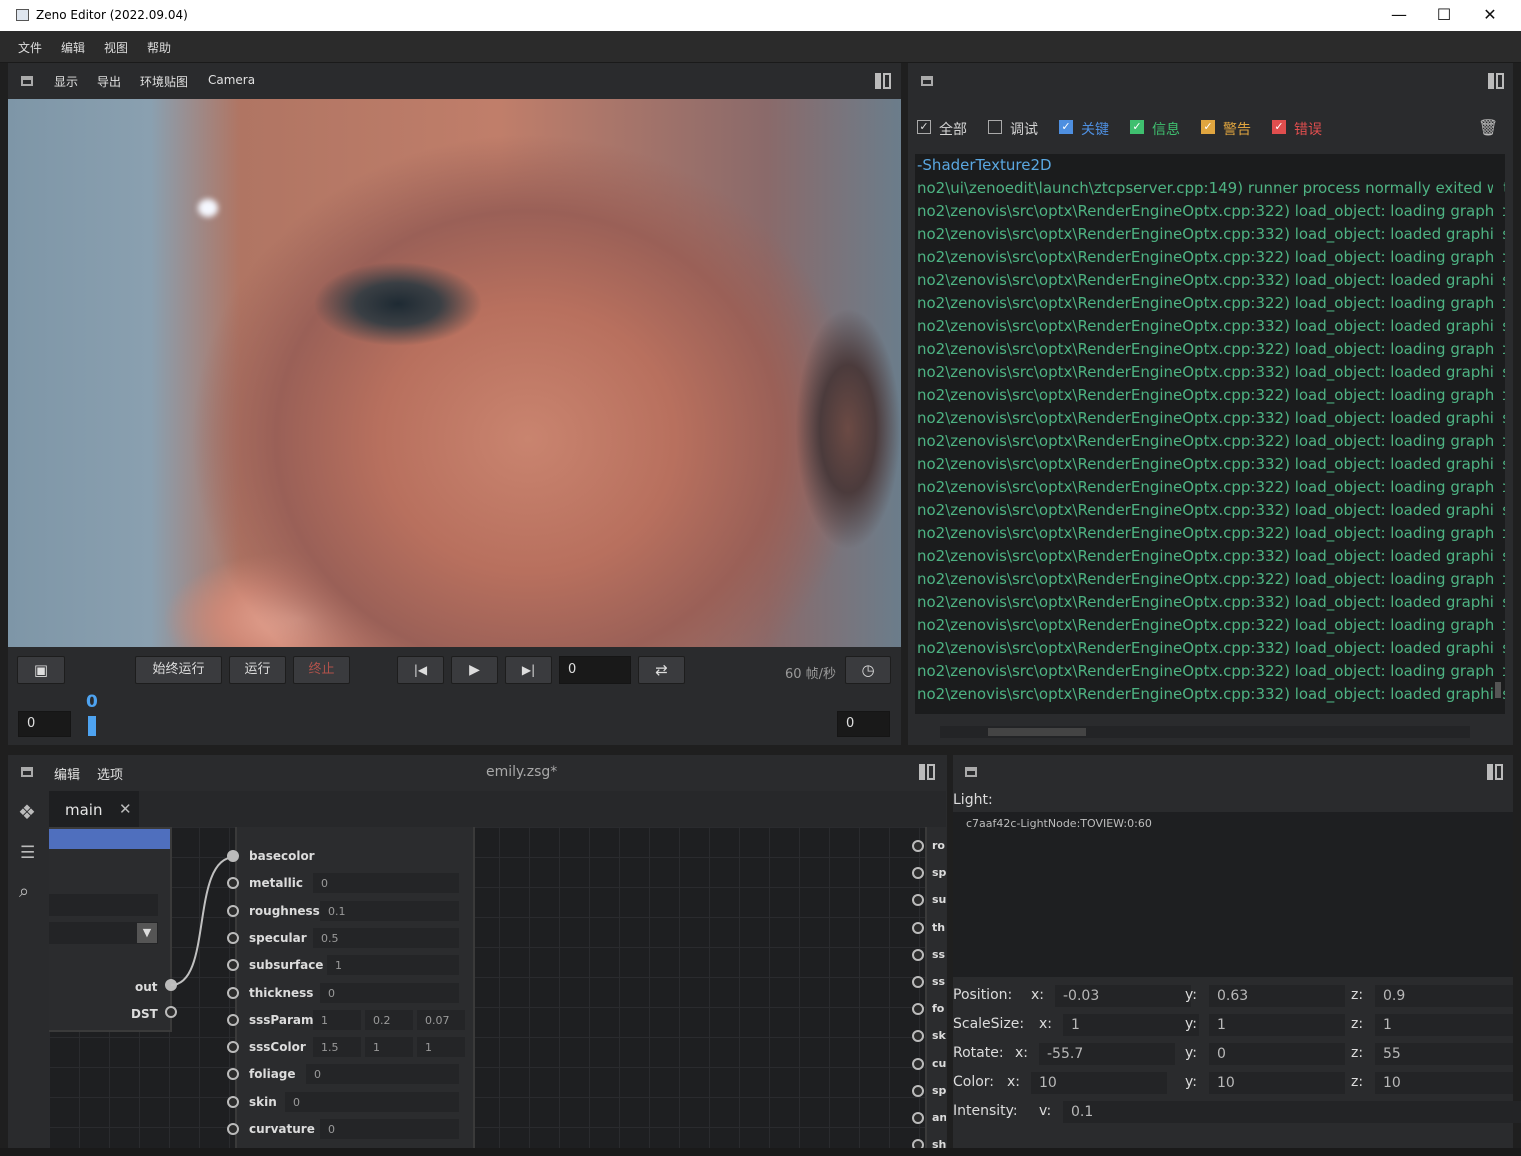 Image resolution: width=1521 pixels, height=1156 pixels. Describe the element at coordinates (116, 47) in the screenshot. I see `menu-view: 视图` at that location.